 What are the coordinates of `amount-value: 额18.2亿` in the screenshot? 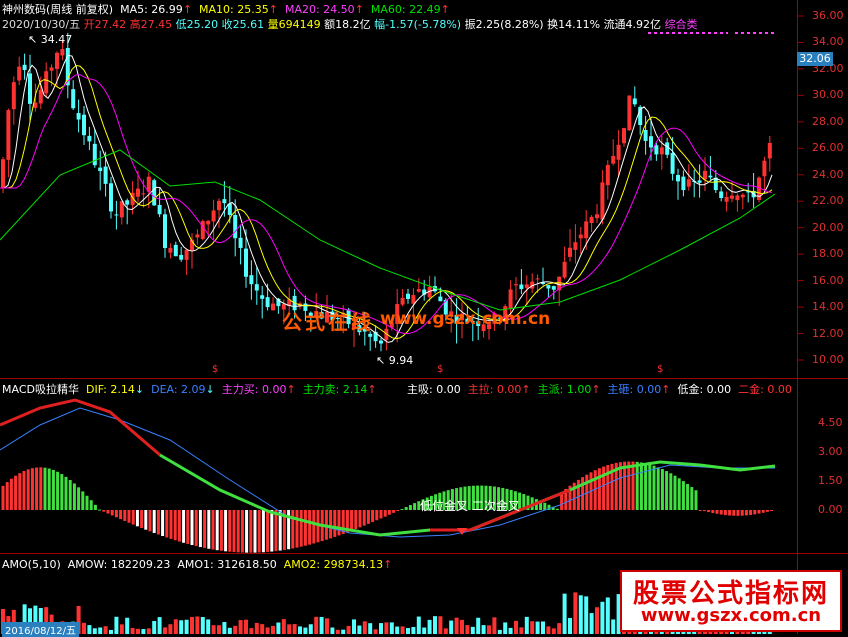 It's located at (347, 24).